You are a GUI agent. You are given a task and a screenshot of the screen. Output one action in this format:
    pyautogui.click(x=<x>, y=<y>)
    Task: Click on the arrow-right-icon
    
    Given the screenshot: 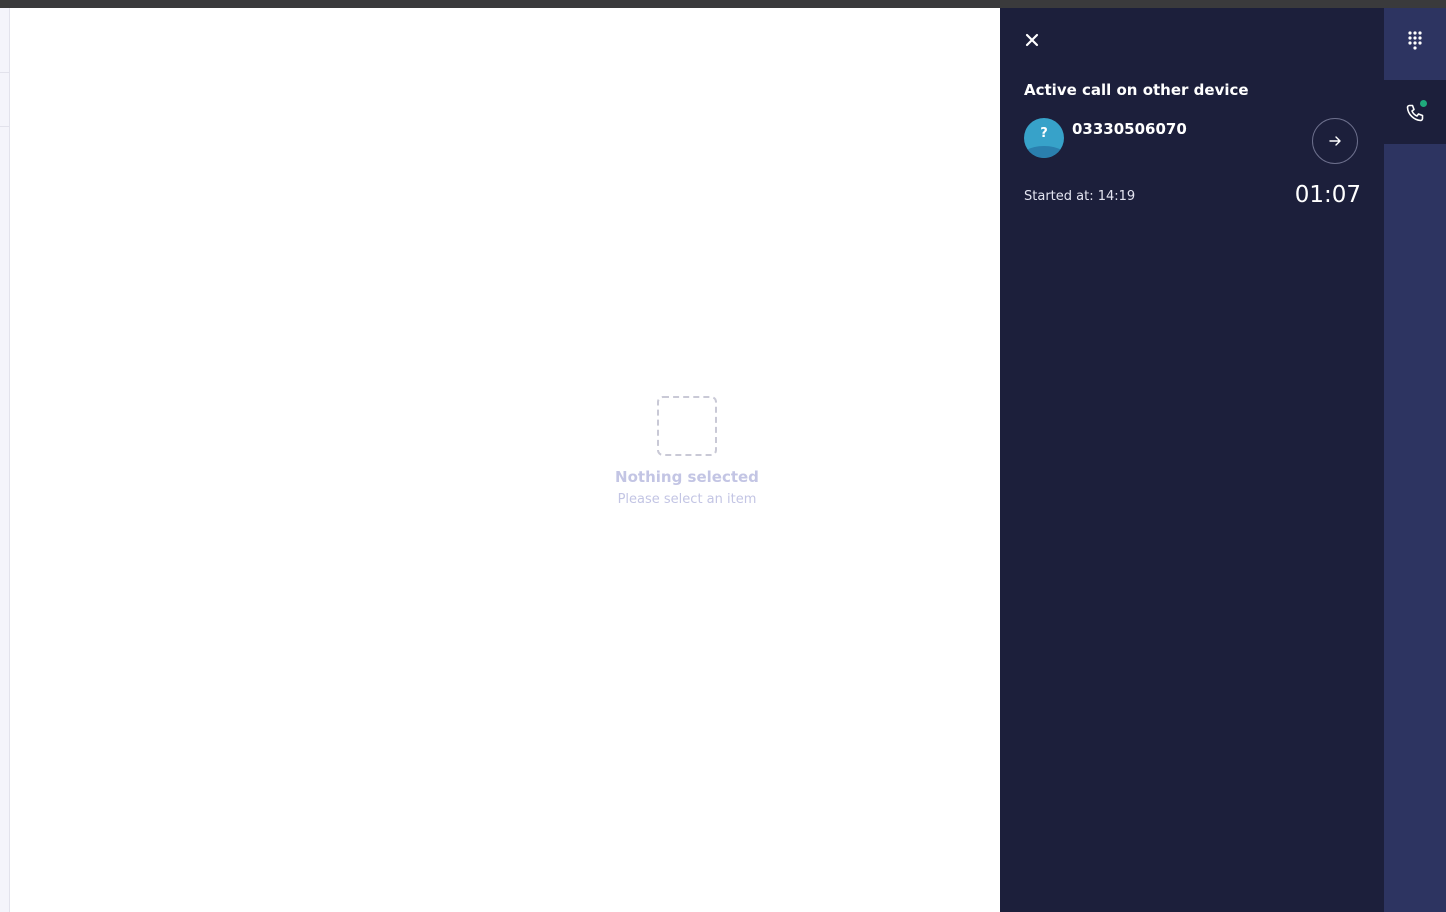 What is the action you would take?
    pyautogui.click(x=1335, y=141)
    